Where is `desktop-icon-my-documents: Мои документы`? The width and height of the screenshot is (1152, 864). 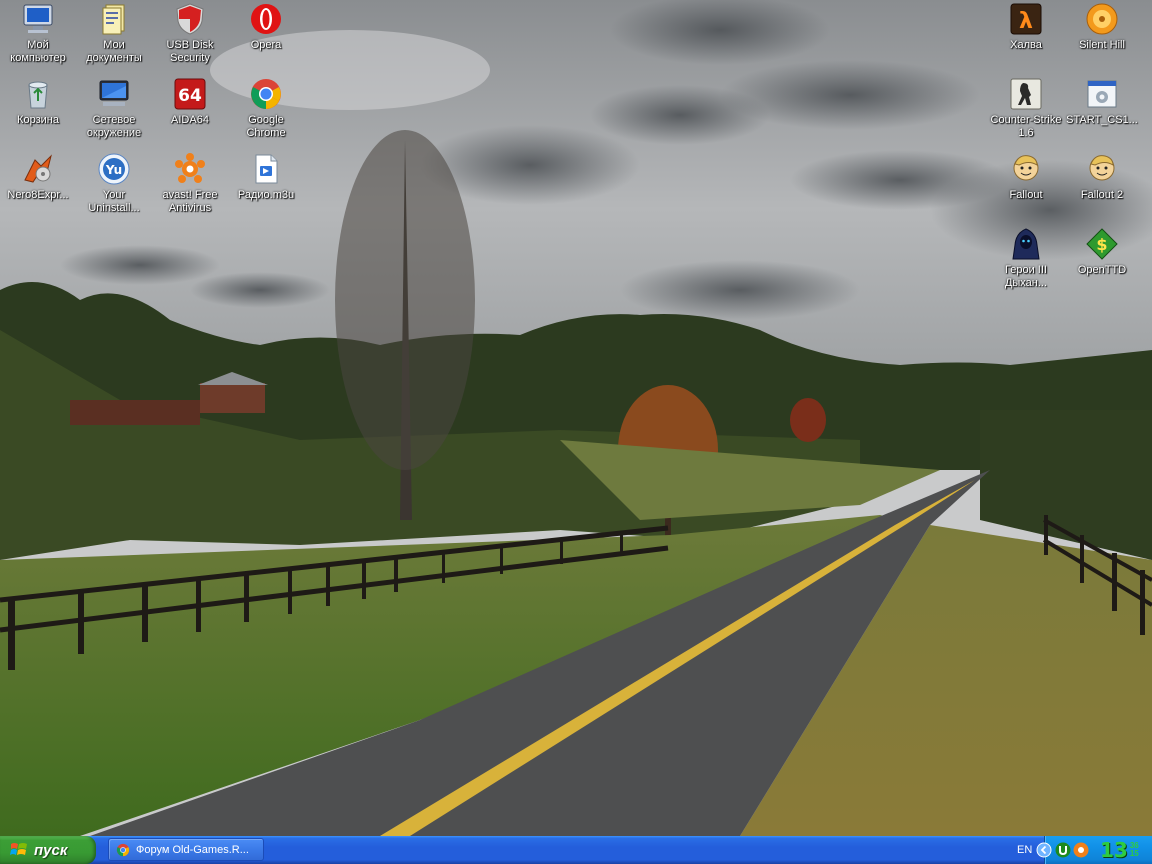 desktop-icon-my-documents: Мои документы is located at coordinates (114, 35).